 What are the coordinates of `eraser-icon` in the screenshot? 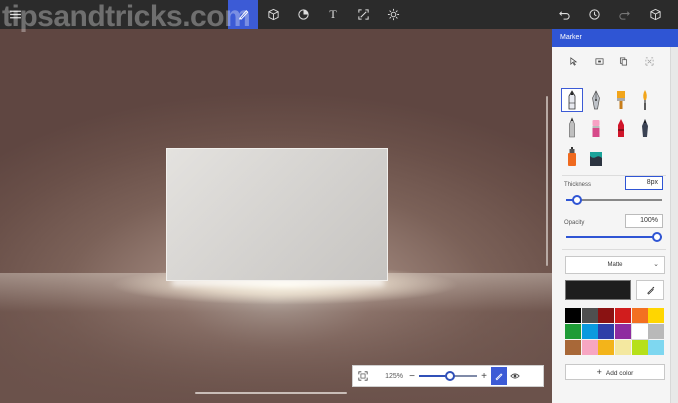 It's located at (596, 128).